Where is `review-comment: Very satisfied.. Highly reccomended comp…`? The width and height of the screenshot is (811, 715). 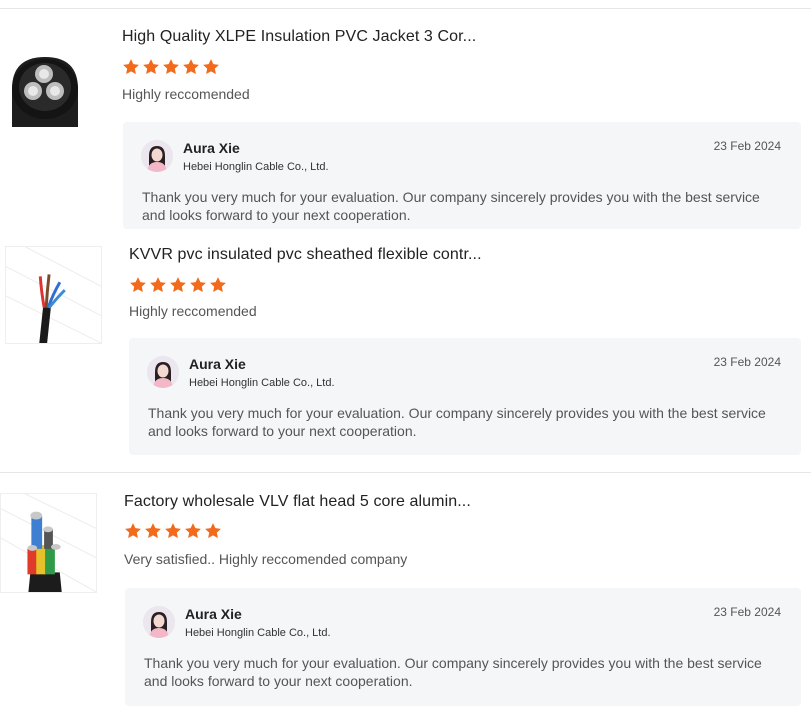
review-comment: Very satisfied.. Highly reccomended comp… is located at coordinates (266, 559).